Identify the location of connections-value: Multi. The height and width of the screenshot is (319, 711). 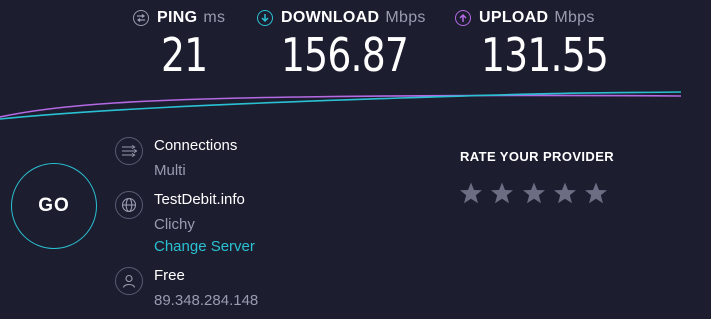
(170, 170).